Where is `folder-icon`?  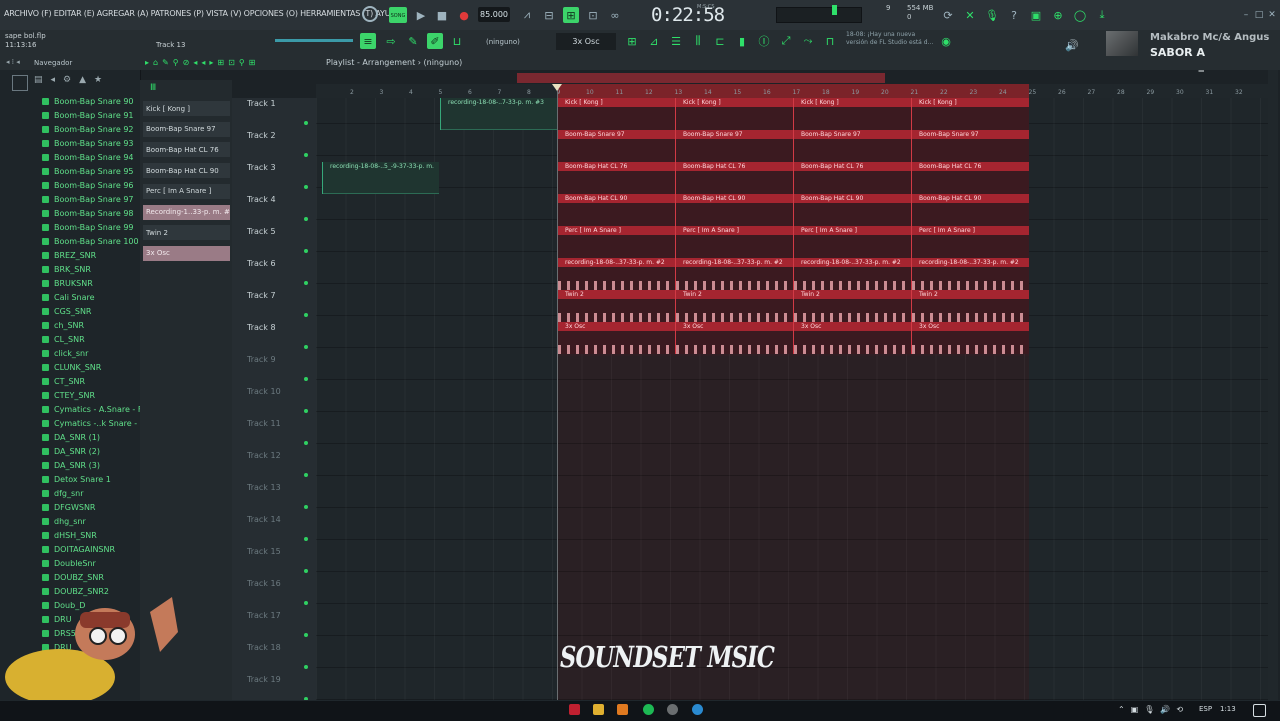 folder-icon is located at coordinates (598, 709).